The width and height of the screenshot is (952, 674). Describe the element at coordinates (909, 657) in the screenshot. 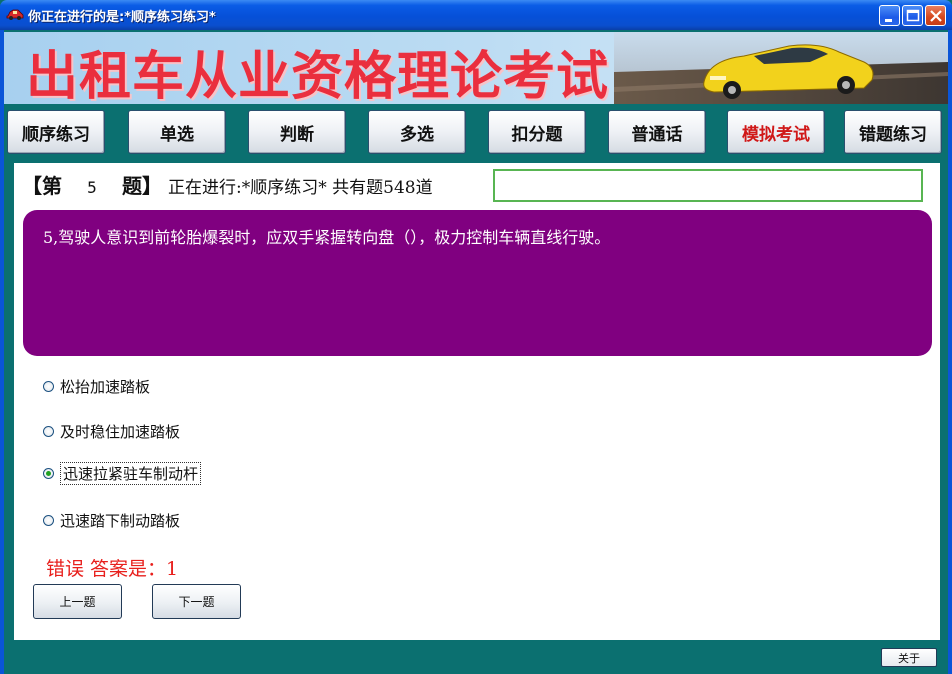

I see `about-button: 关于` at that location.